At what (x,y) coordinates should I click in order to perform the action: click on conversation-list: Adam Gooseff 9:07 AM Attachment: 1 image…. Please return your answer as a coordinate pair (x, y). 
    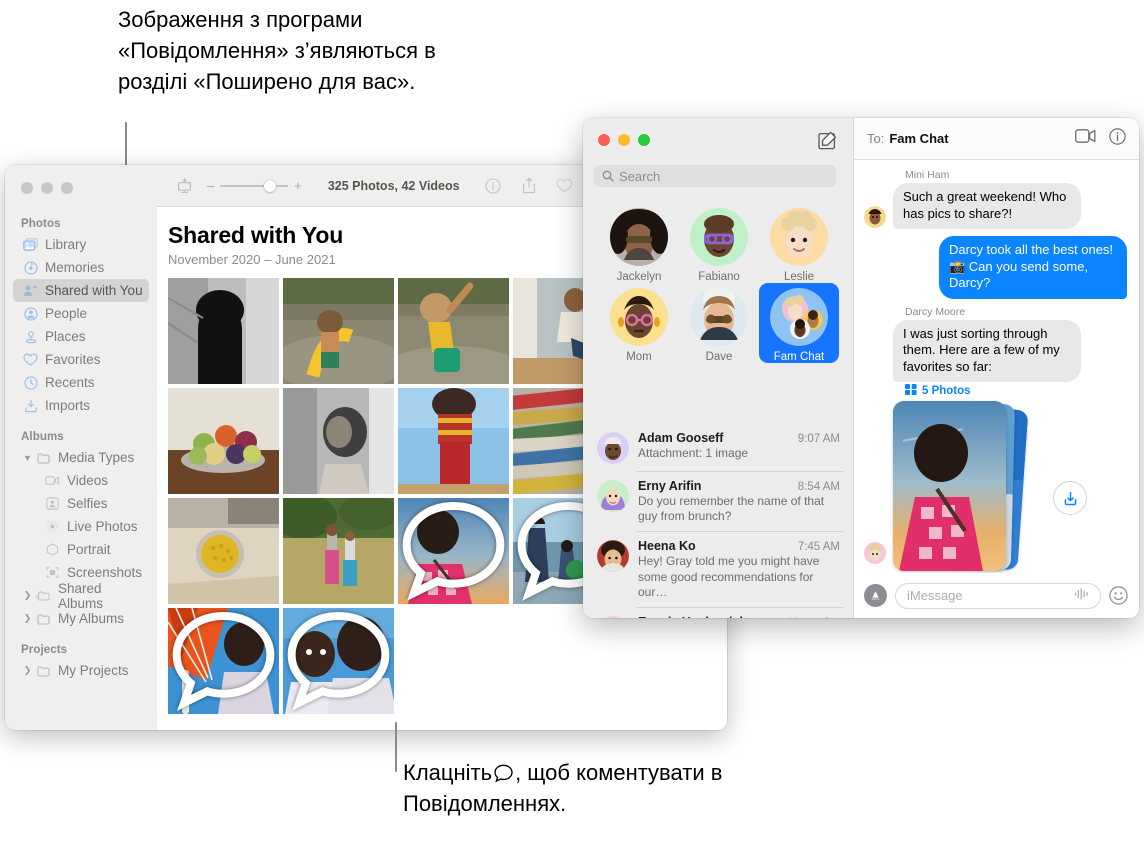
    Looking at the image, I should click on (718, 520).